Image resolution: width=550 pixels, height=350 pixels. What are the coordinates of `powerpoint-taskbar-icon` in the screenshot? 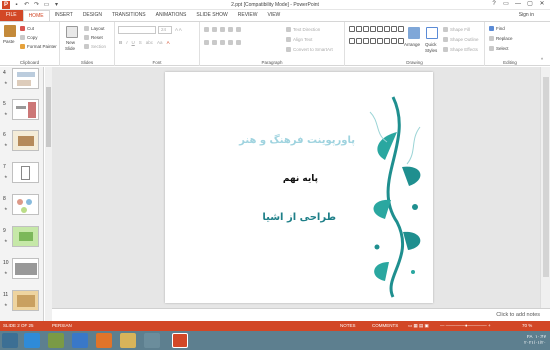 It's located at (180, 340).